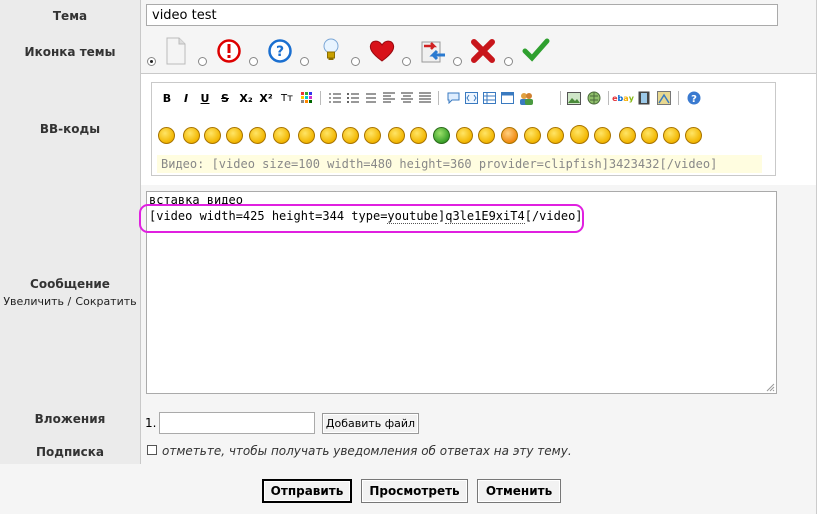  Describe the element at coordinates (418, 135) in the screenshot. I see `smiley-laugh-icon` at that location.